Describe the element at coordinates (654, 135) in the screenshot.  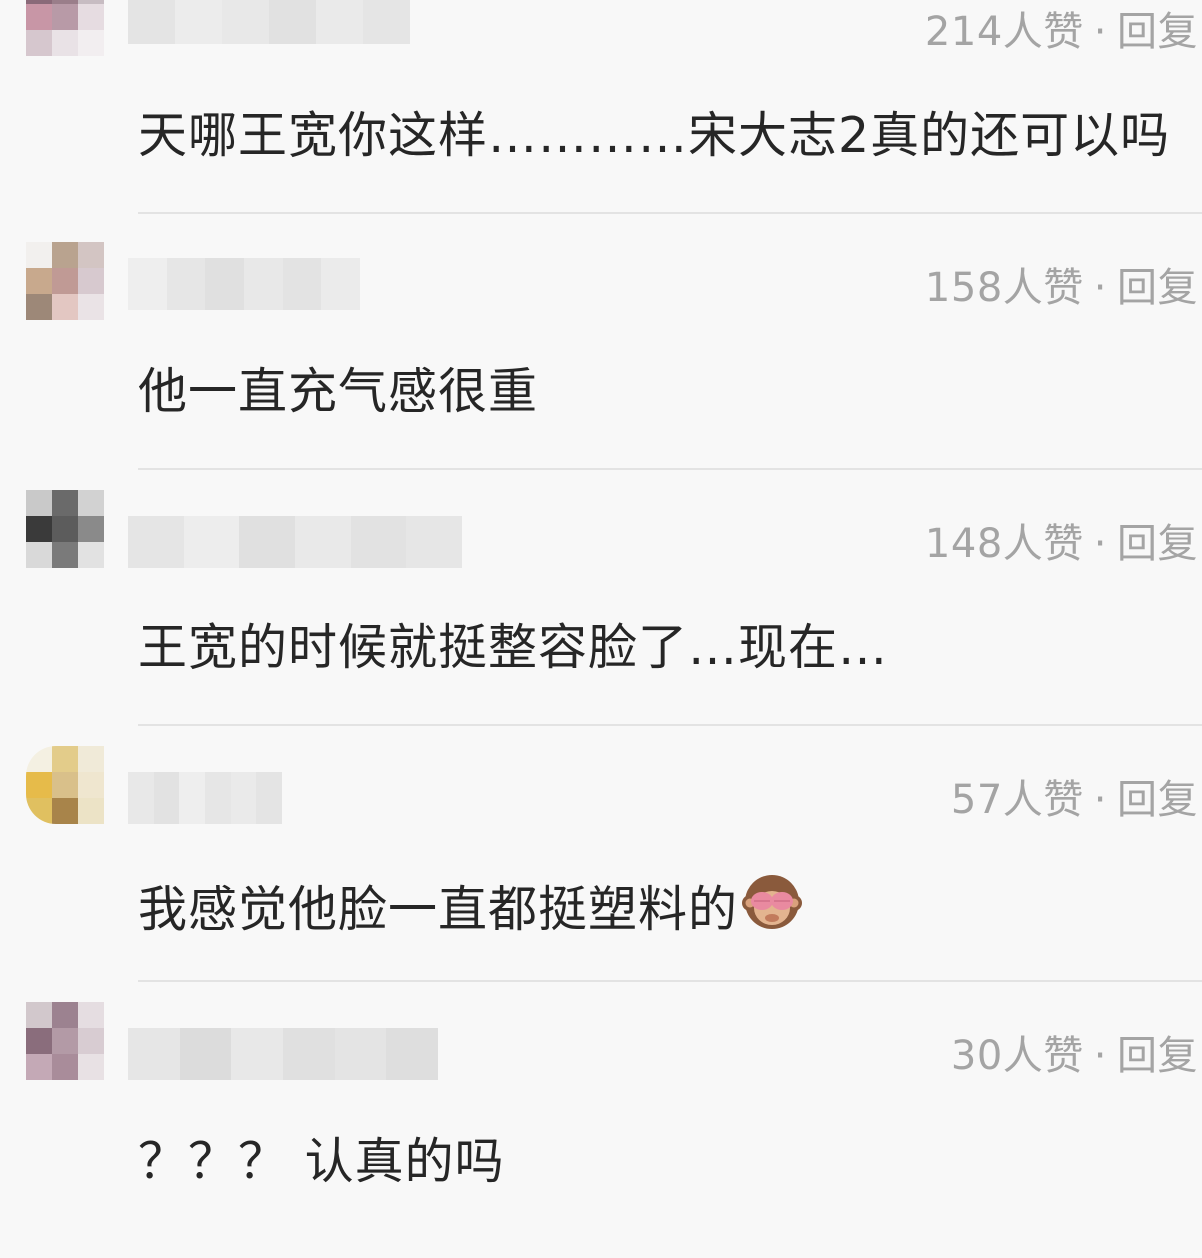
I see `comment-text: 天哪王宽你这样…………宋大志2真的还可以吗` at that location.